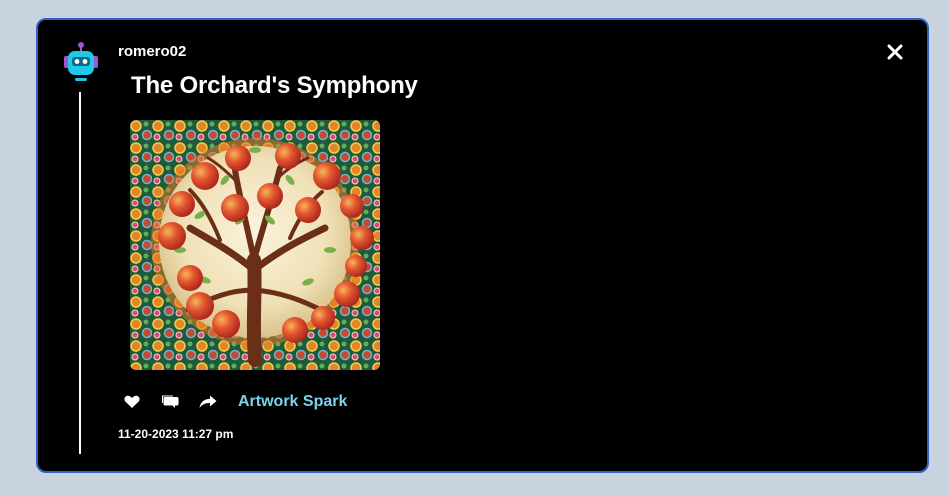  I want to click on close-icon, so click(895, 52).